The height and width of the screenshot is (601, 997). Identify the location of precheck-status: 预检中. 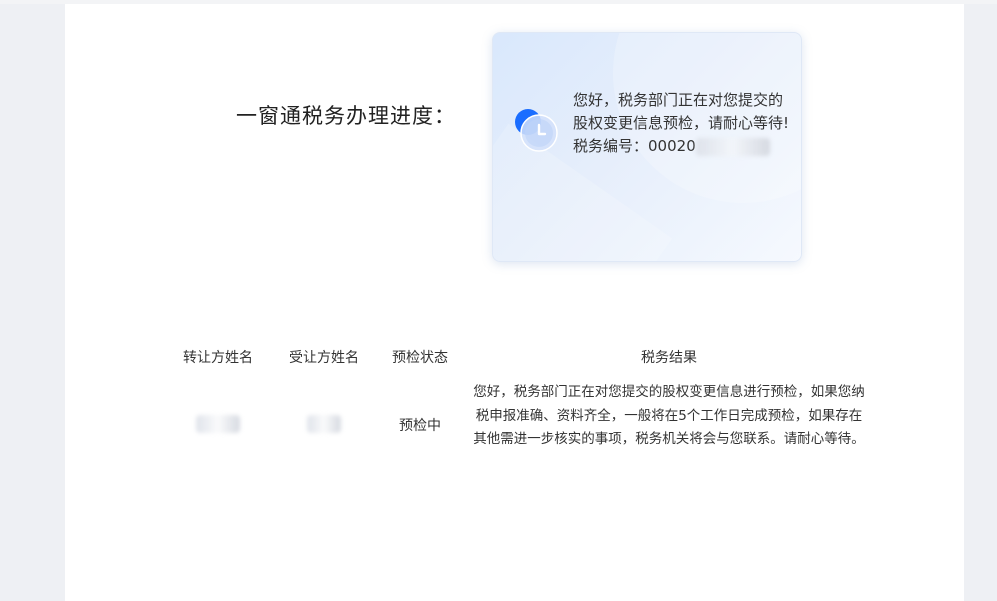
(420, 426).